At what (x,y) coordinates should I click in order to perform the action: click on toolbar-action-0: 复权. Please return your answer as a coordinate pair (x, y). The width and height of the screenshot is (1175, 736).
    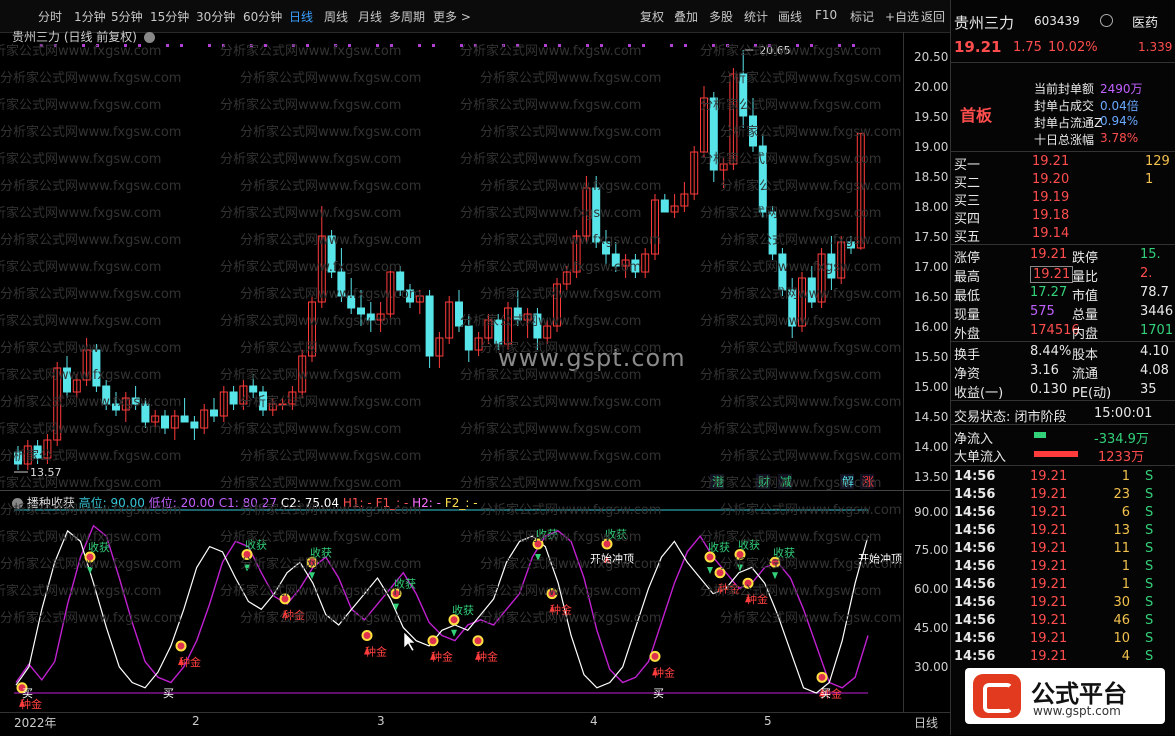
    Looking at the image, I should click on (652, 16).